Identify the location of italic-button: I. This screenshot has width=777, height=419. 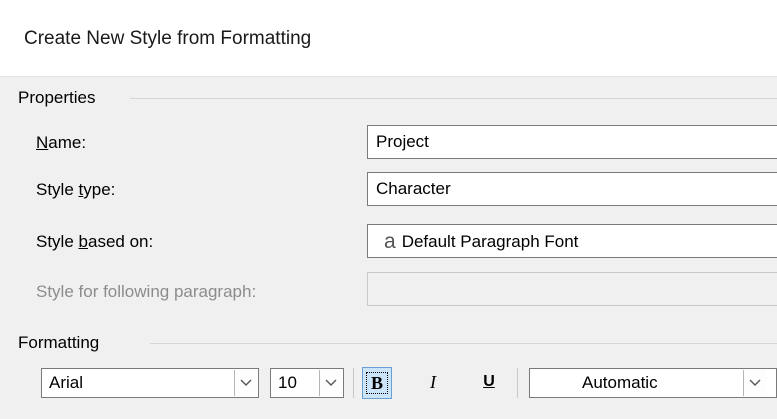
(433, 383).